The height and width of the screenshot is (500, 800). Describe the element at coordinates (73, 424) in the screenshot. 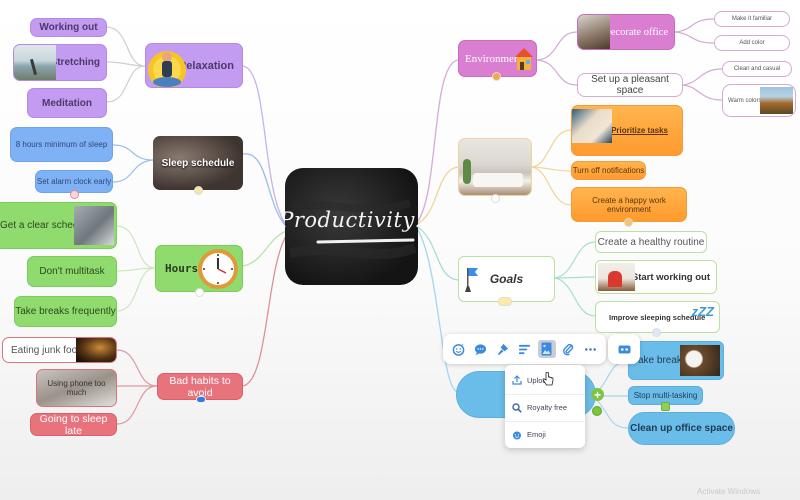

I see `node-going-to-sleep-late: Going to sleep late` at that location.